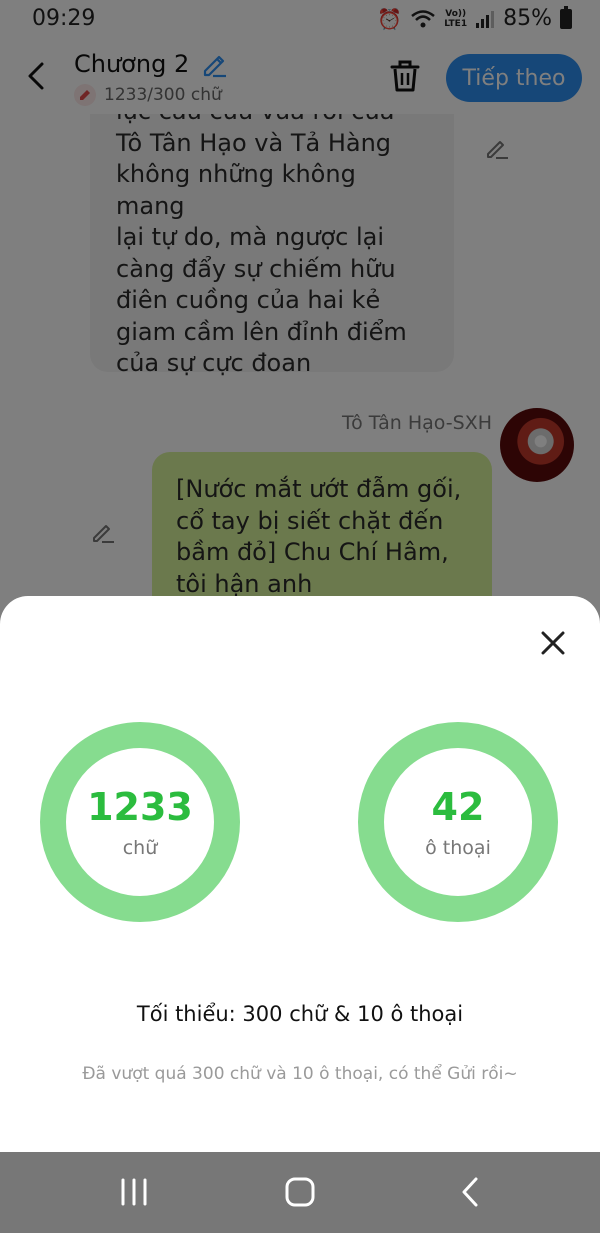  I want to click on words-ring: 1233 chữ, so click(140, 822).